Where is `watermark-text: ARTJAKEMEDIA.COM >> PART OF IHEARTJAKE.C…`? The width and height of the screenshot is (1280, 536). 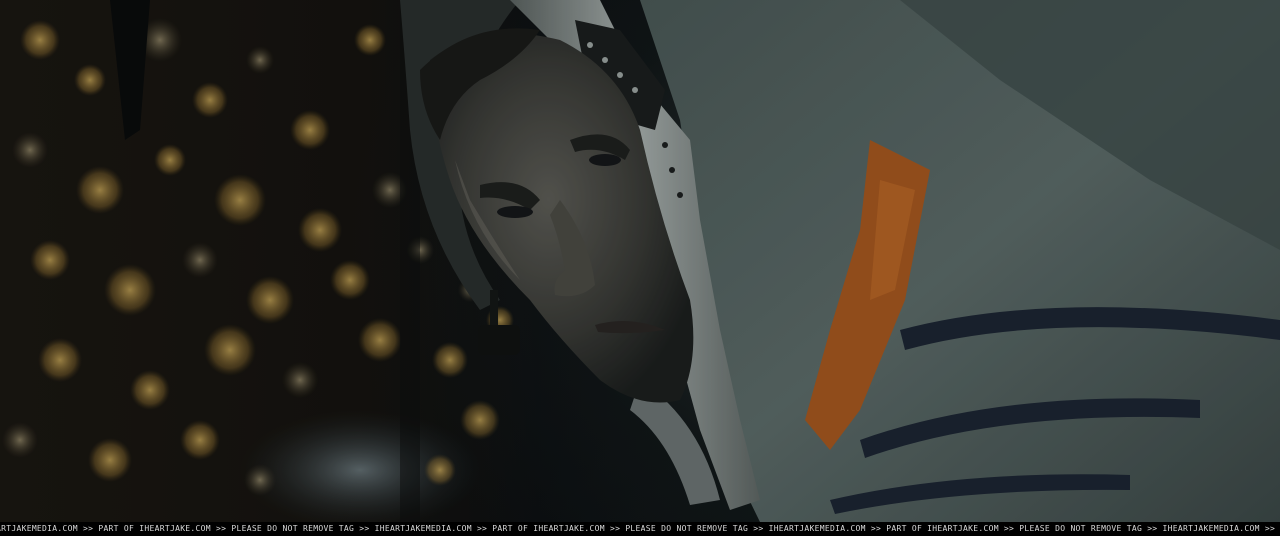
watermark-text: ARTJAKEMEDIA.COM >> PART OF IHEARTJAKE.C… is located at coordinates (640, 528).